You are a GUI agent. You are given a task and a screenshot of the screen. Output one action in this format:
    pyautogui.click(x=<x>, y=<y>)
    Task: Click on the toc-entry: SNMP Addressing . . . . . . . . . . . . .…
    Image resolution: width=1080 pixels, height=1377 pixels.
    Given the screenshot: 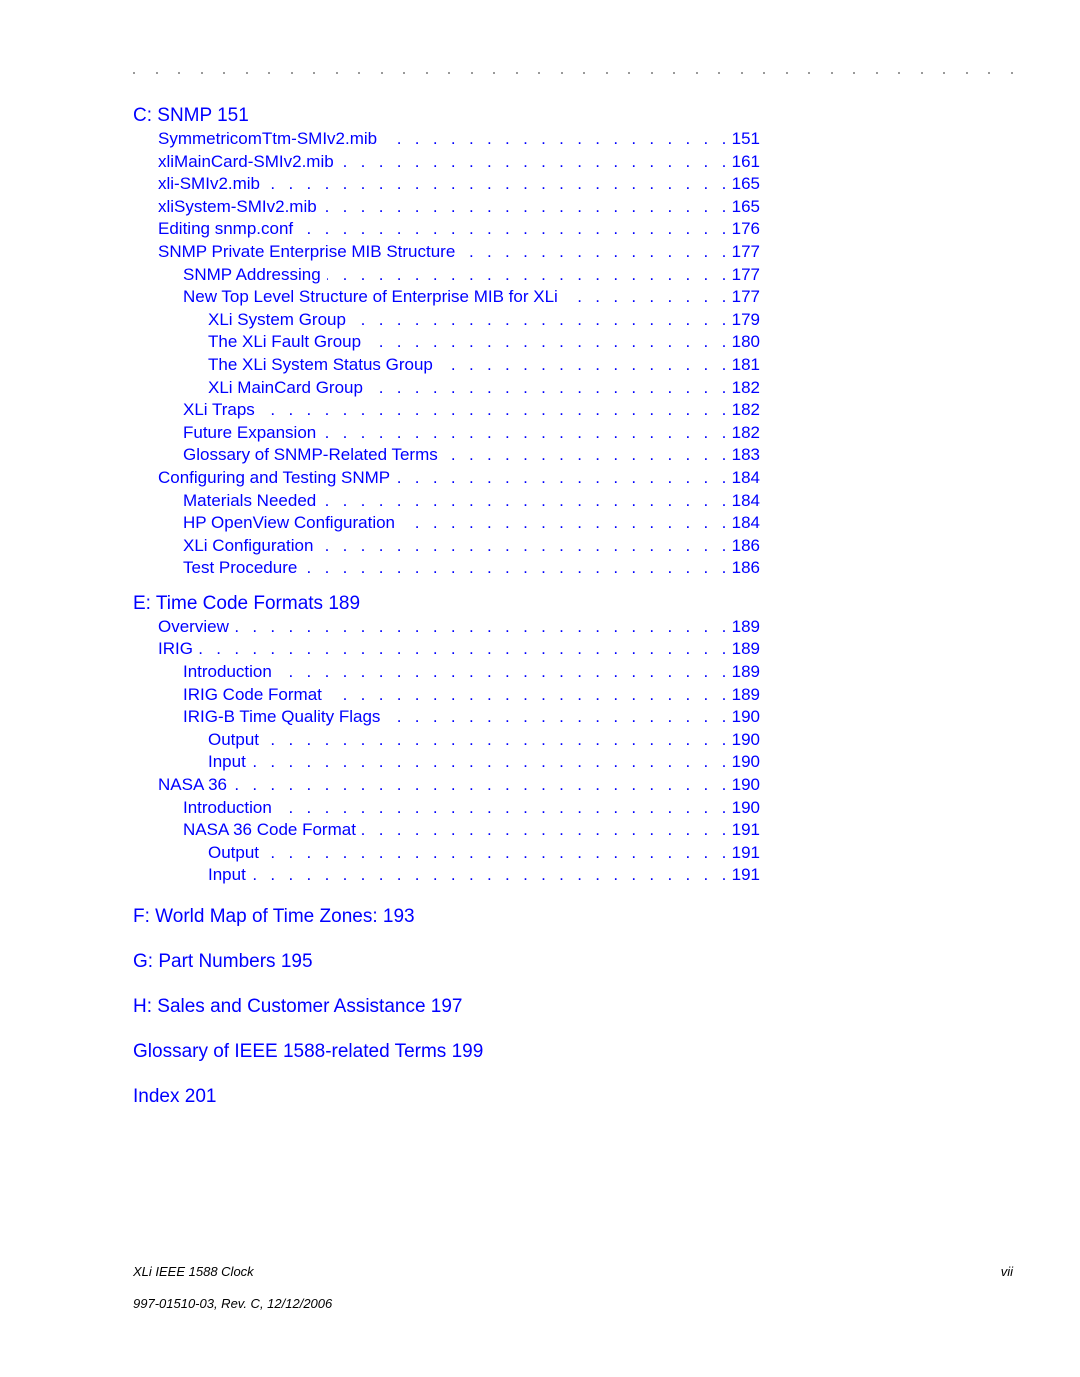 What is the action you would take?
    pyautogui.click(x=446, y=275)
    